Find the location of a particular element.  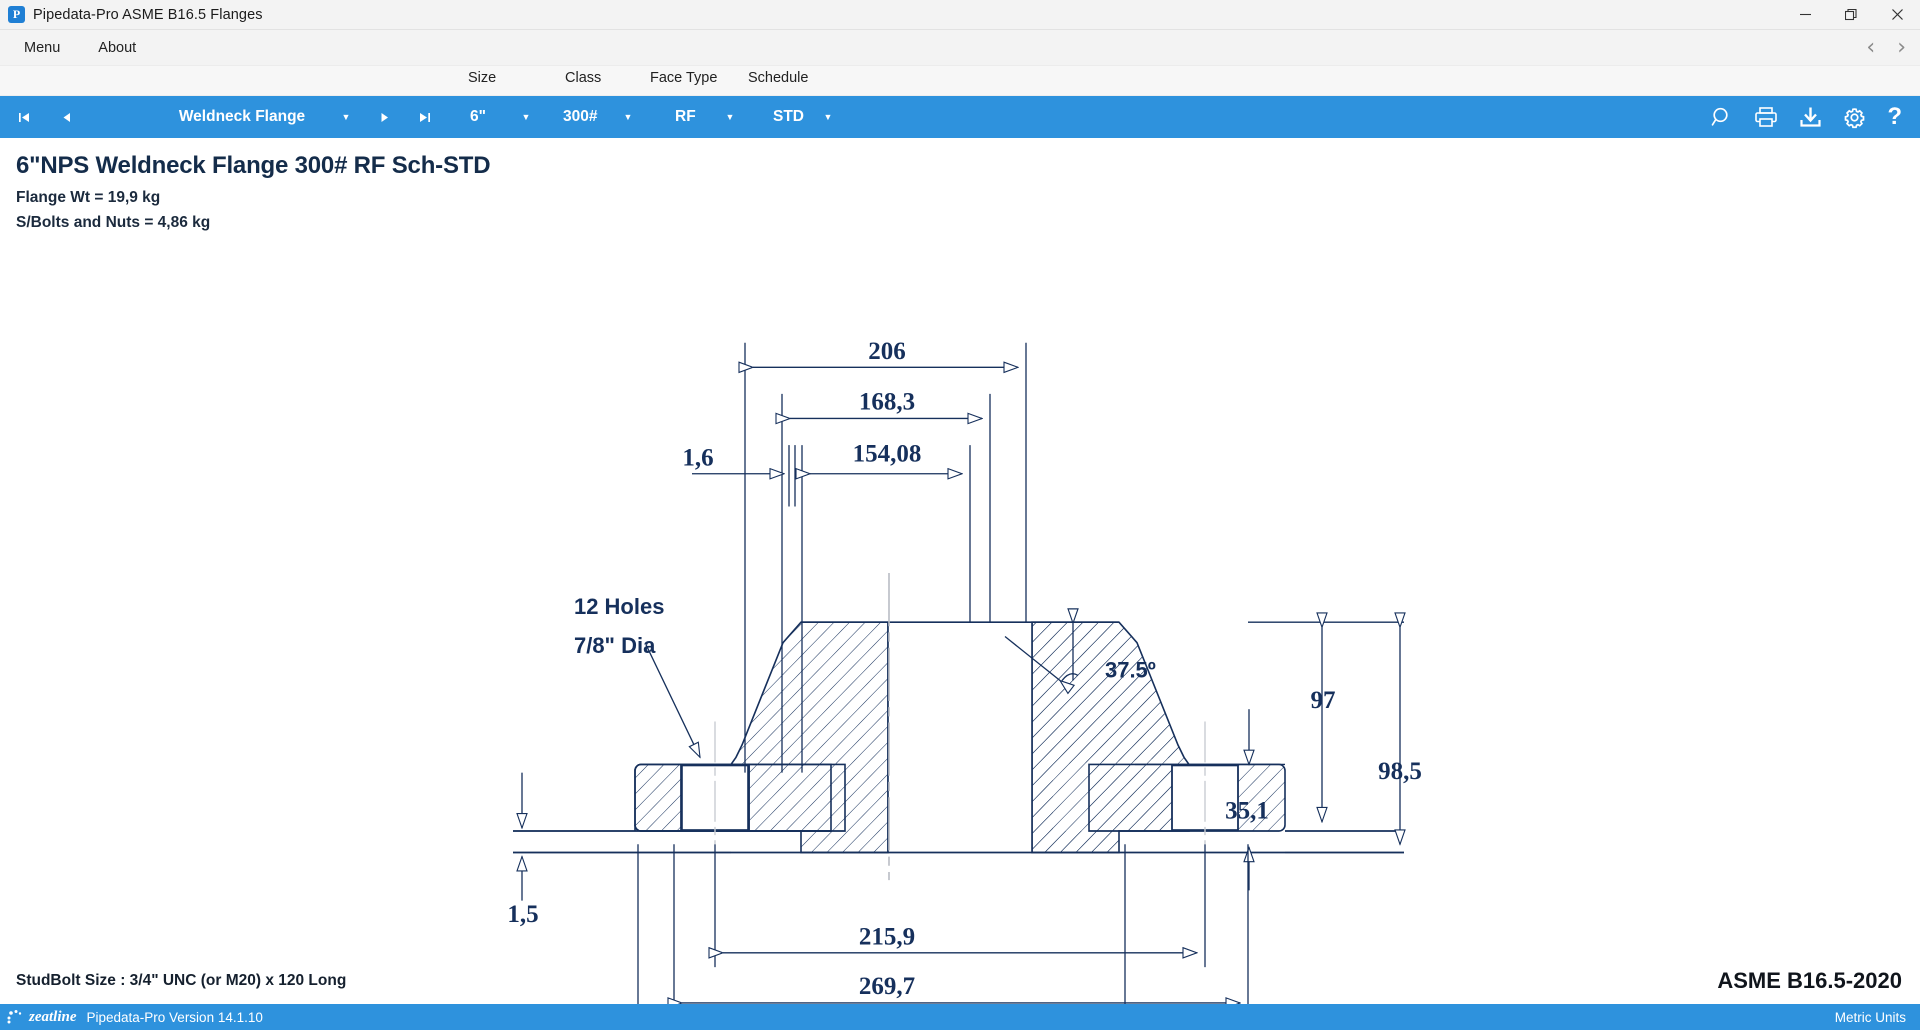

menu-bar: Menu About ‹ › is located at coordinates (960, 48).